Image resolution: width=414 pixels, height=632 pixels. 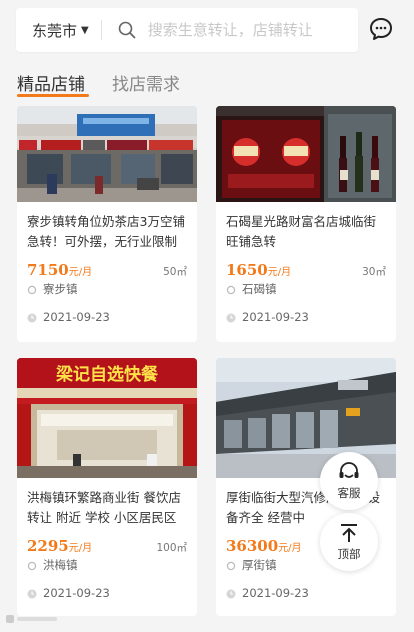 I want to click on price-row: 2295元/月 100㎡, so click(x=107, y=541).